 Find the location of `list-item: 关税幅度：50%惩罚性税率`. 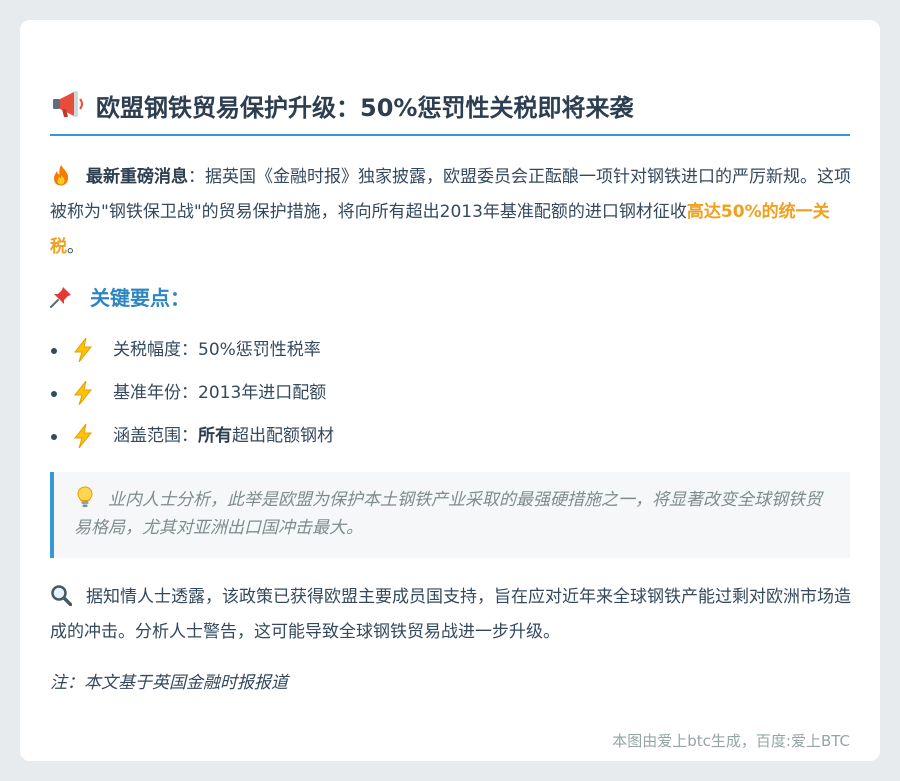

list-item: 关税幅度：50%惩罚性税率 is located at coordinates (440, 350).